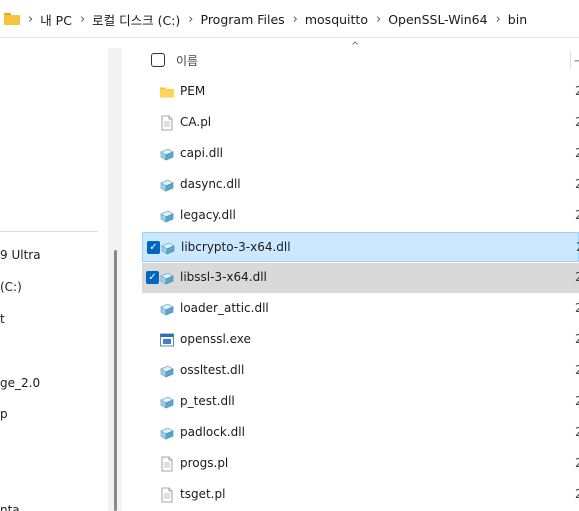  What do you see at coordinates (11, 287) in the screenshot?
I see `nav-item-local-disk: (C:)` at bounding box center [11, 287].